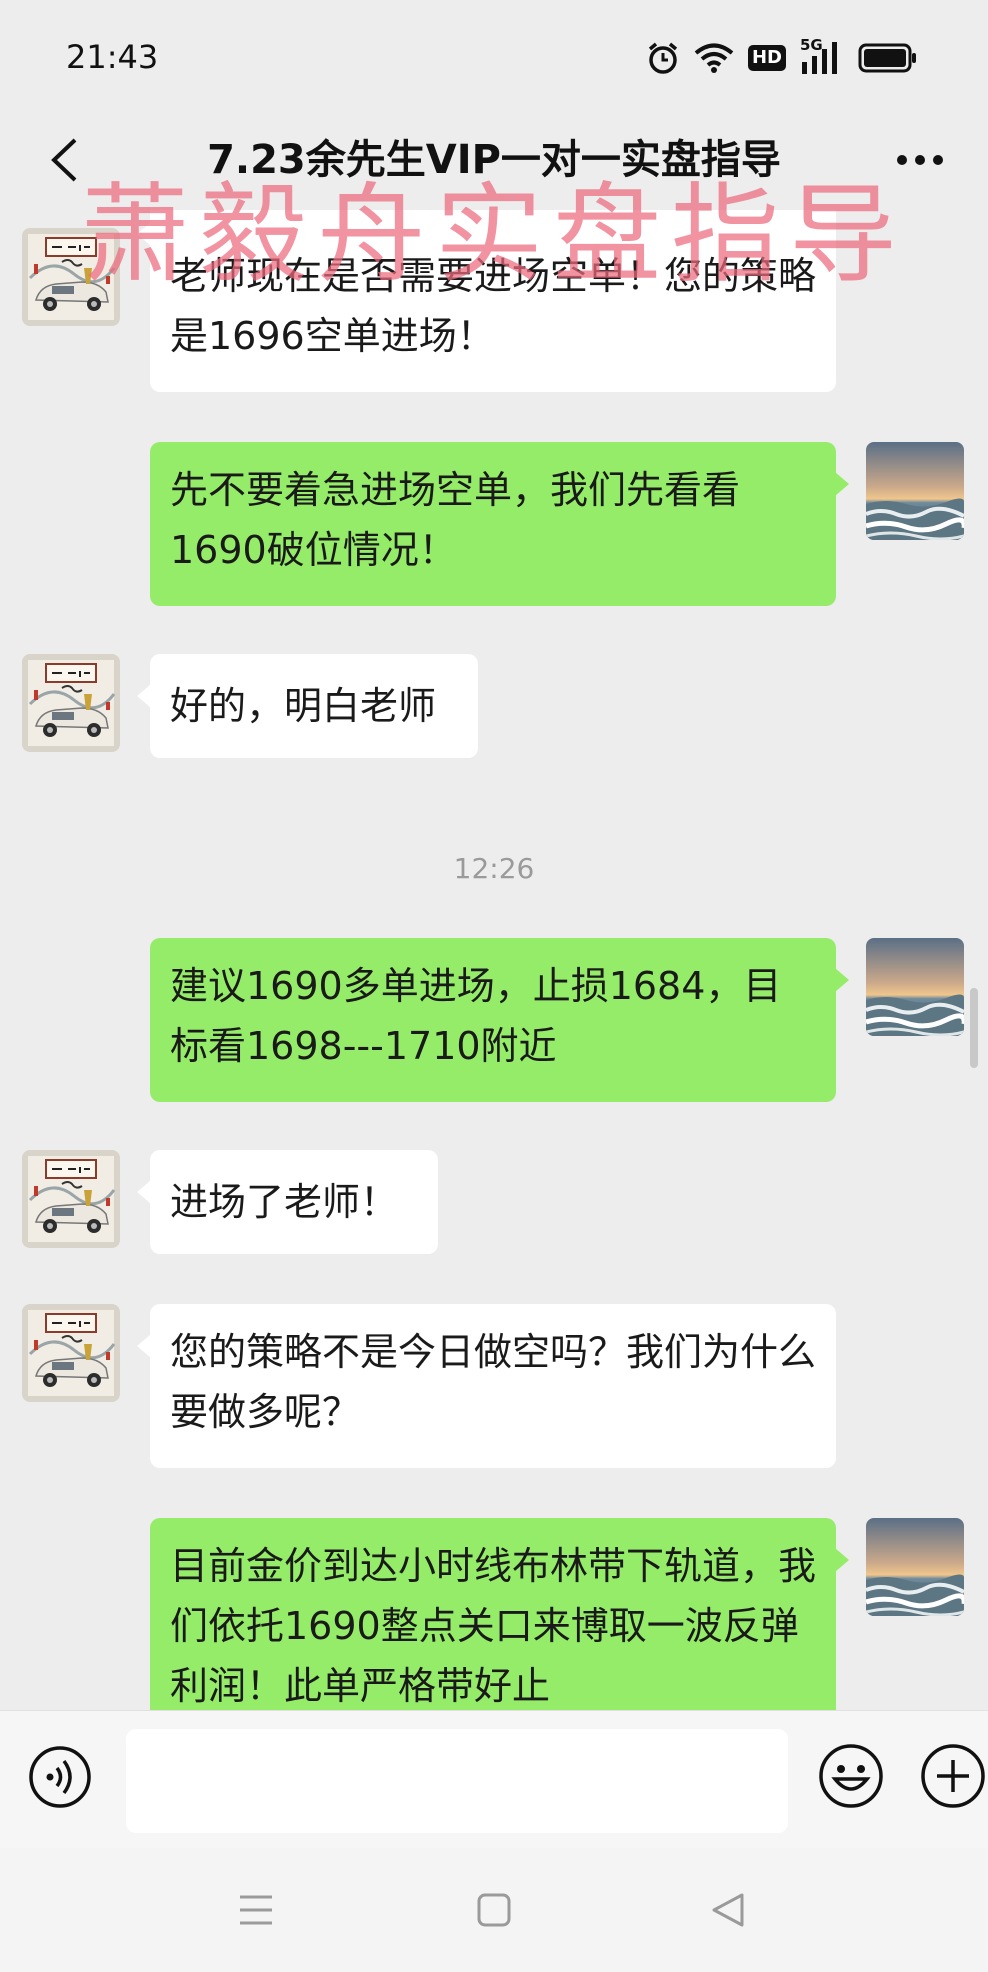 The height and width of the screenshot is (1972, 988). What do you see at coordinates (974, 1028) in the screenshot?
I see `scrollbar-thumb` at bounding box center [974, 1028].